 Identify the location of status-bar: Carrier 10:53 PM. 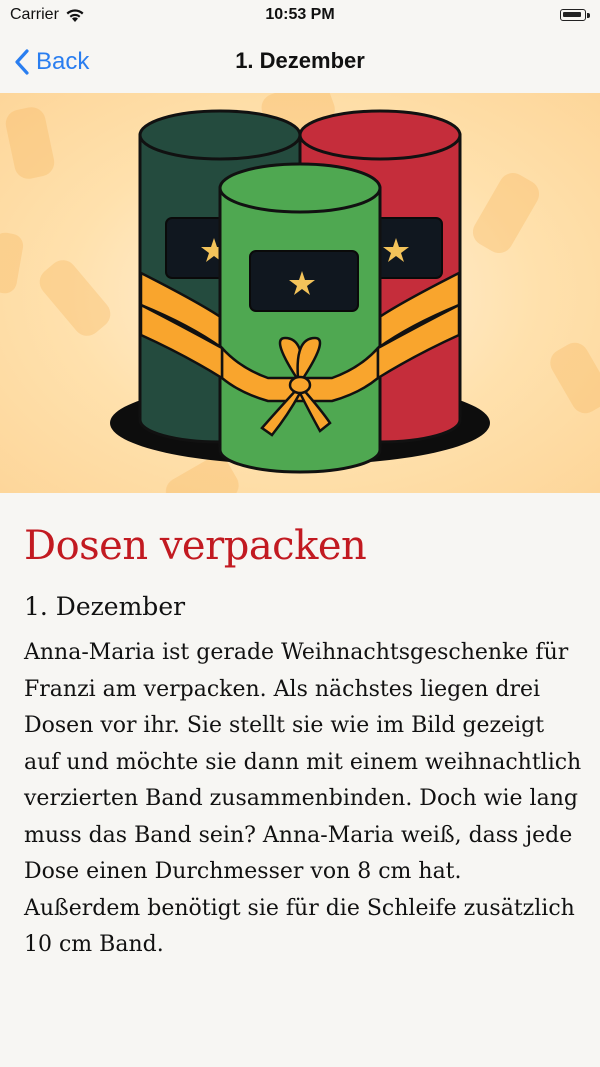
(300, 17).